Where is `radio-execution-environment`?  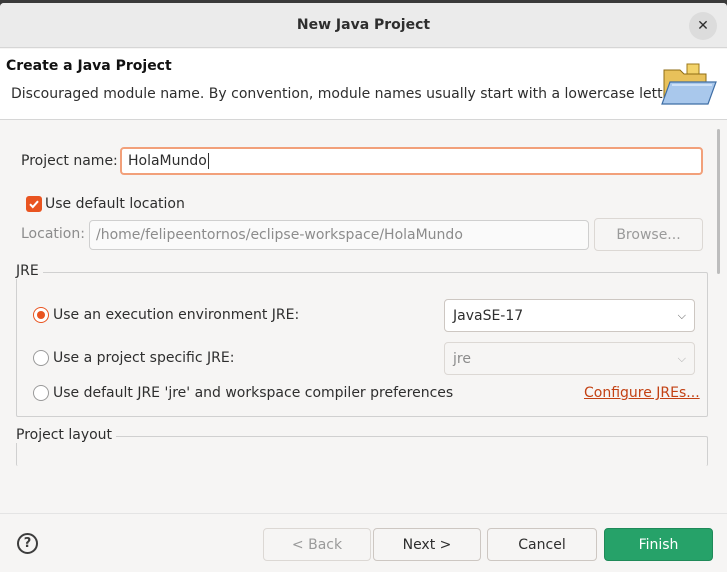
radio-execution-environment is located at coordinates (41, 315).